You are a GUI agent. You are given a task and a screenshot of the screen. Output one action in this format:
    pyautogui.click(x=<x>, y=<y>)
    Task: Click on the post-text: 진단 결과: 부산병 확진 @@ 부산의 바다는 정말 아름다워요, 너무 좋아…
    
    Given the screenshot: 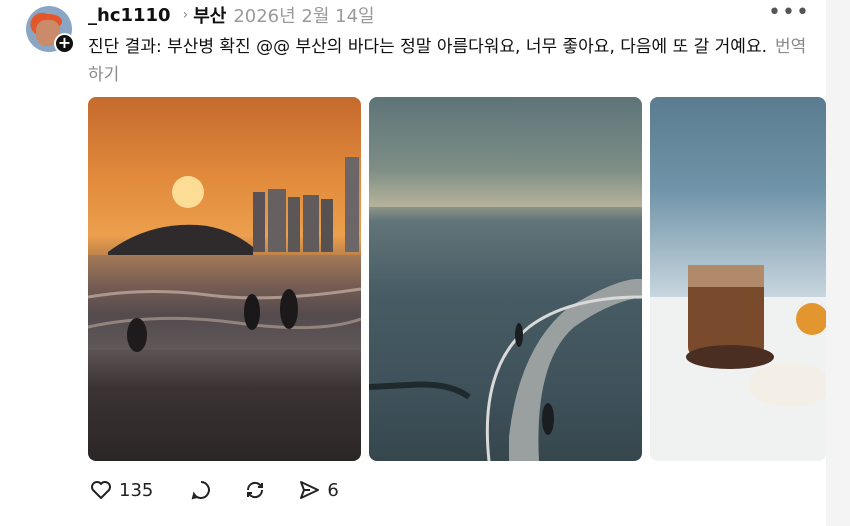 What is the action you would take?
    pyautogui.click(x=448, y=61)
    